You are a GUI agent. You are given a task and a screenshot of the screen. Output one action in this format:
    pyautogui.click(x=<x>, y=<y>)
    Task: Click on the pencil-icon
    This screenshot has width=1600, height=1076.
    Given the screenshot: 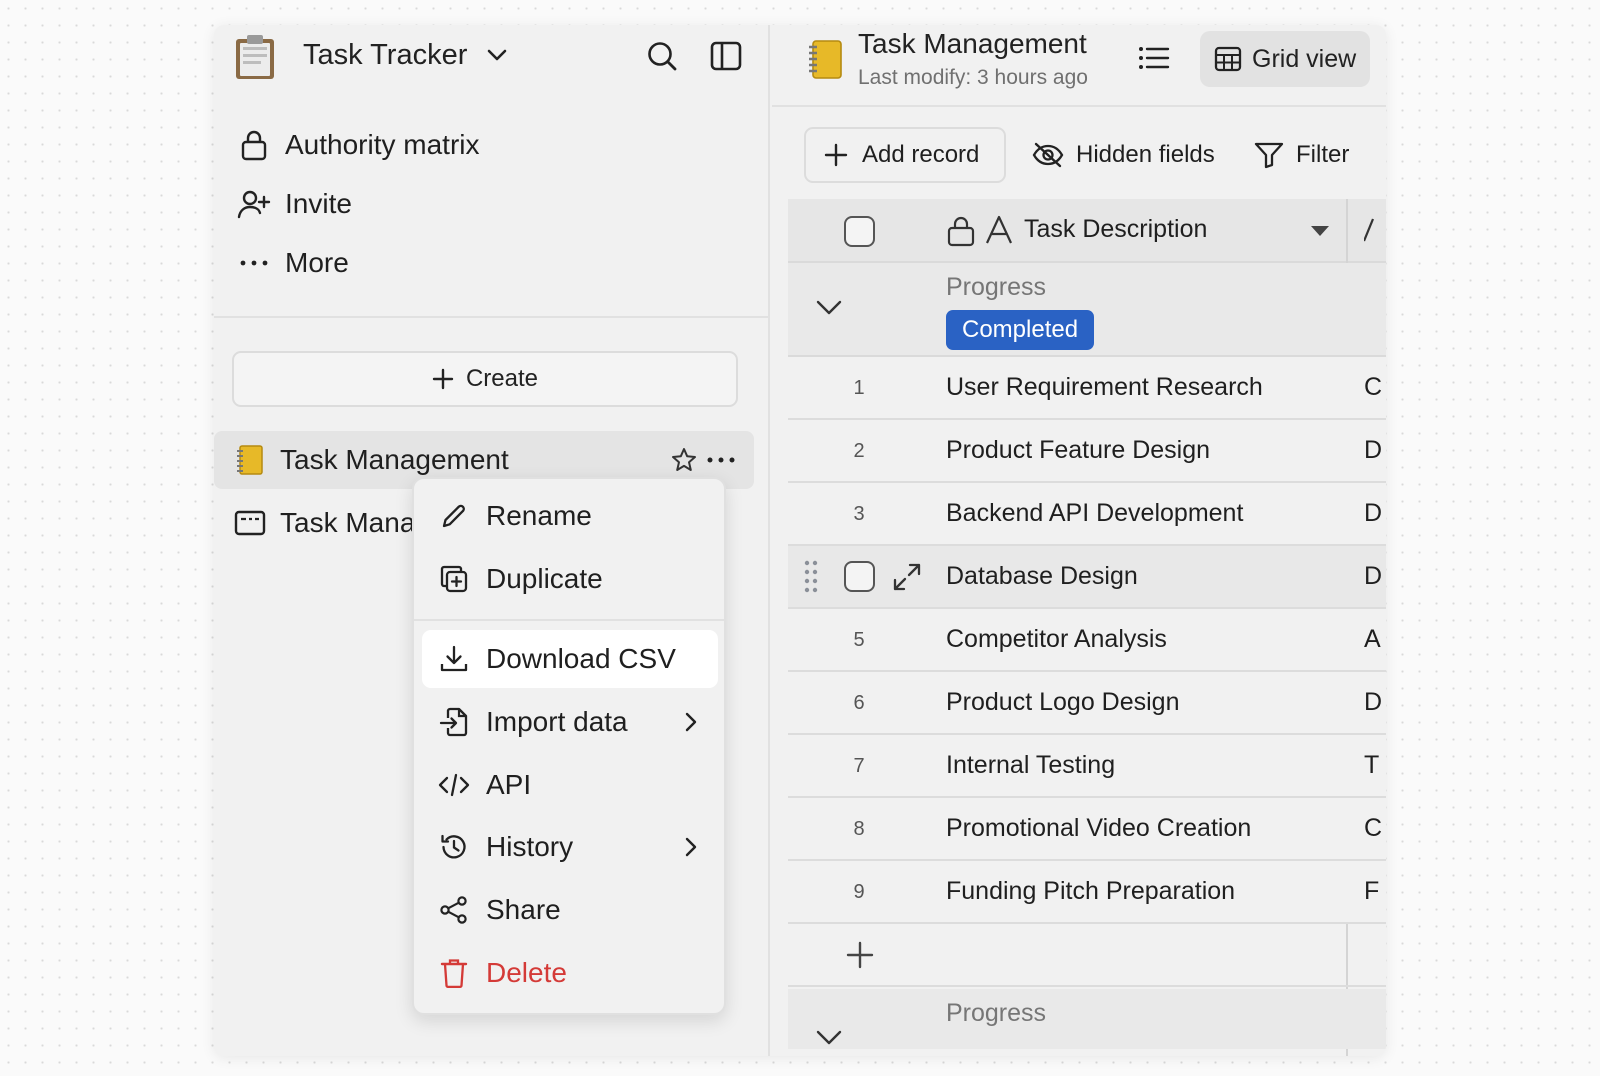 What is the action you would take?
    pyautogui.click(x=454, y=516)
    